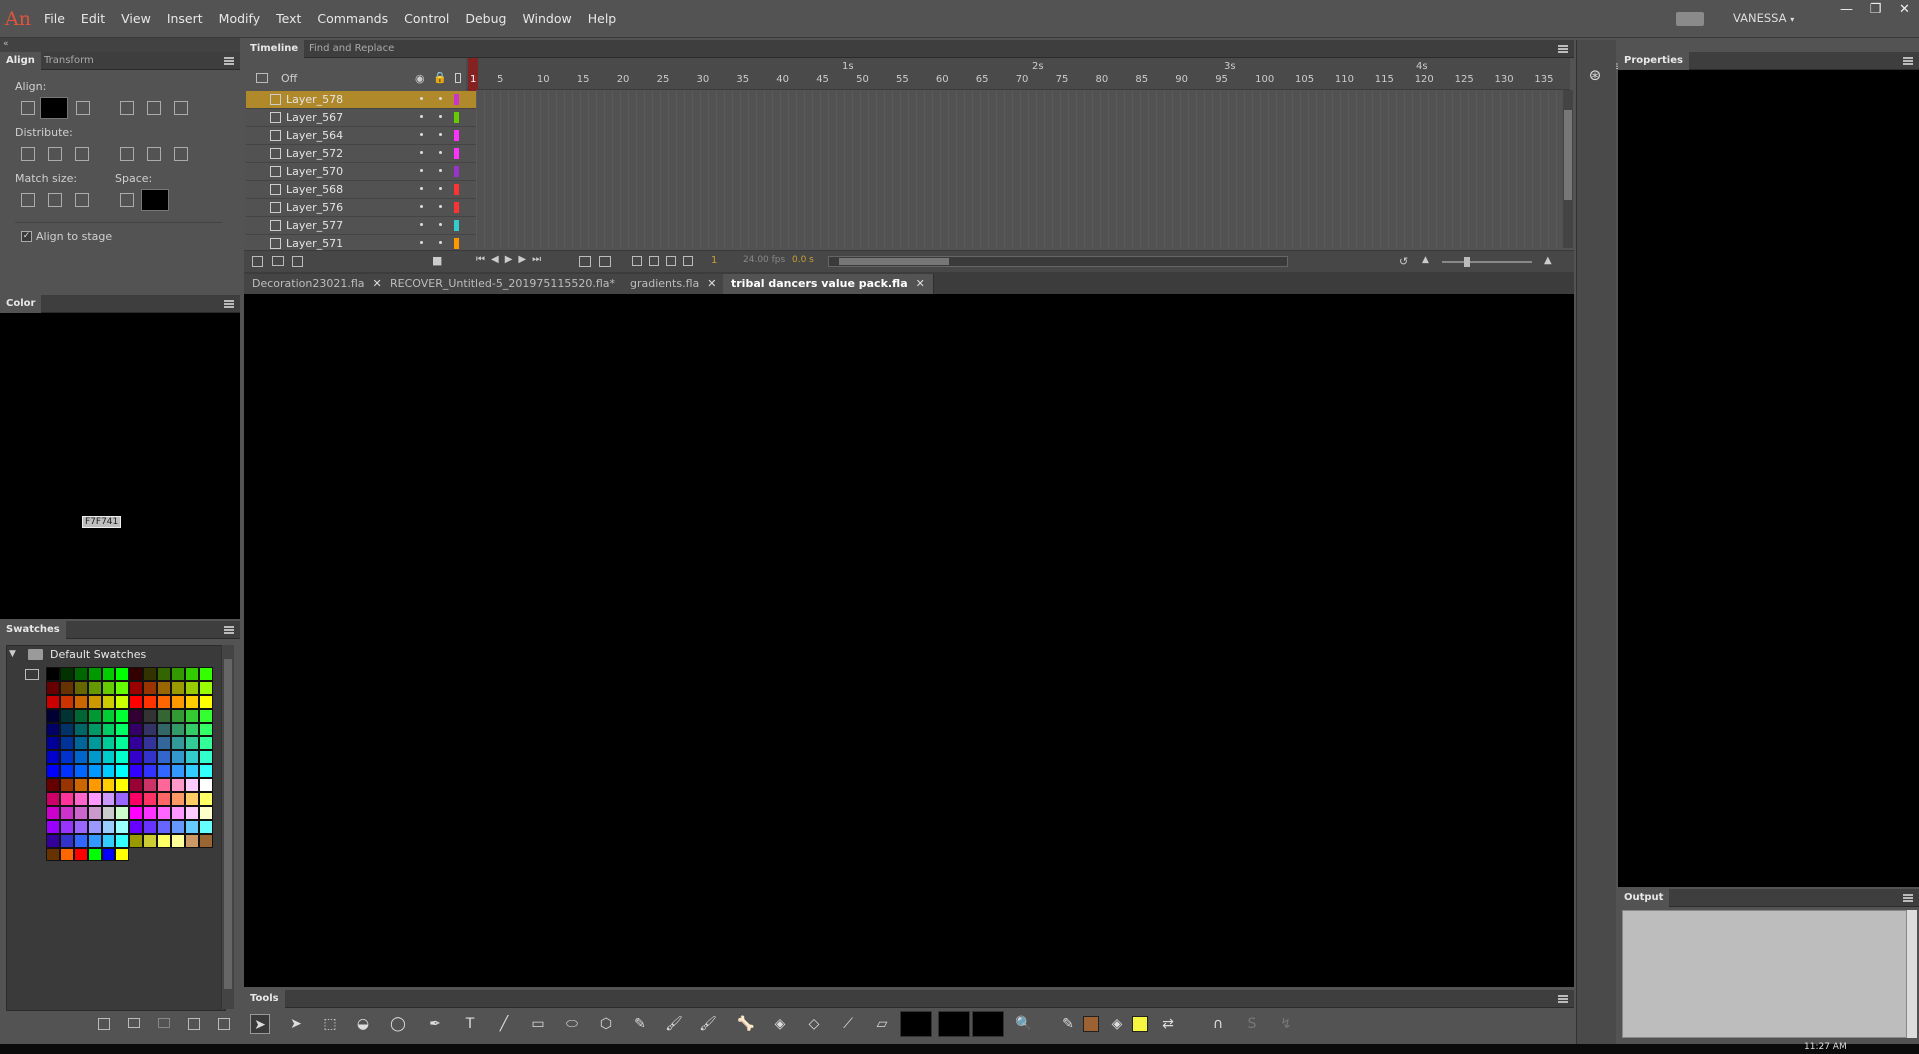  Describe the element at coordinates (127, 200) in the screenshot. I see `space-evenly-vertical-icon` at that location.